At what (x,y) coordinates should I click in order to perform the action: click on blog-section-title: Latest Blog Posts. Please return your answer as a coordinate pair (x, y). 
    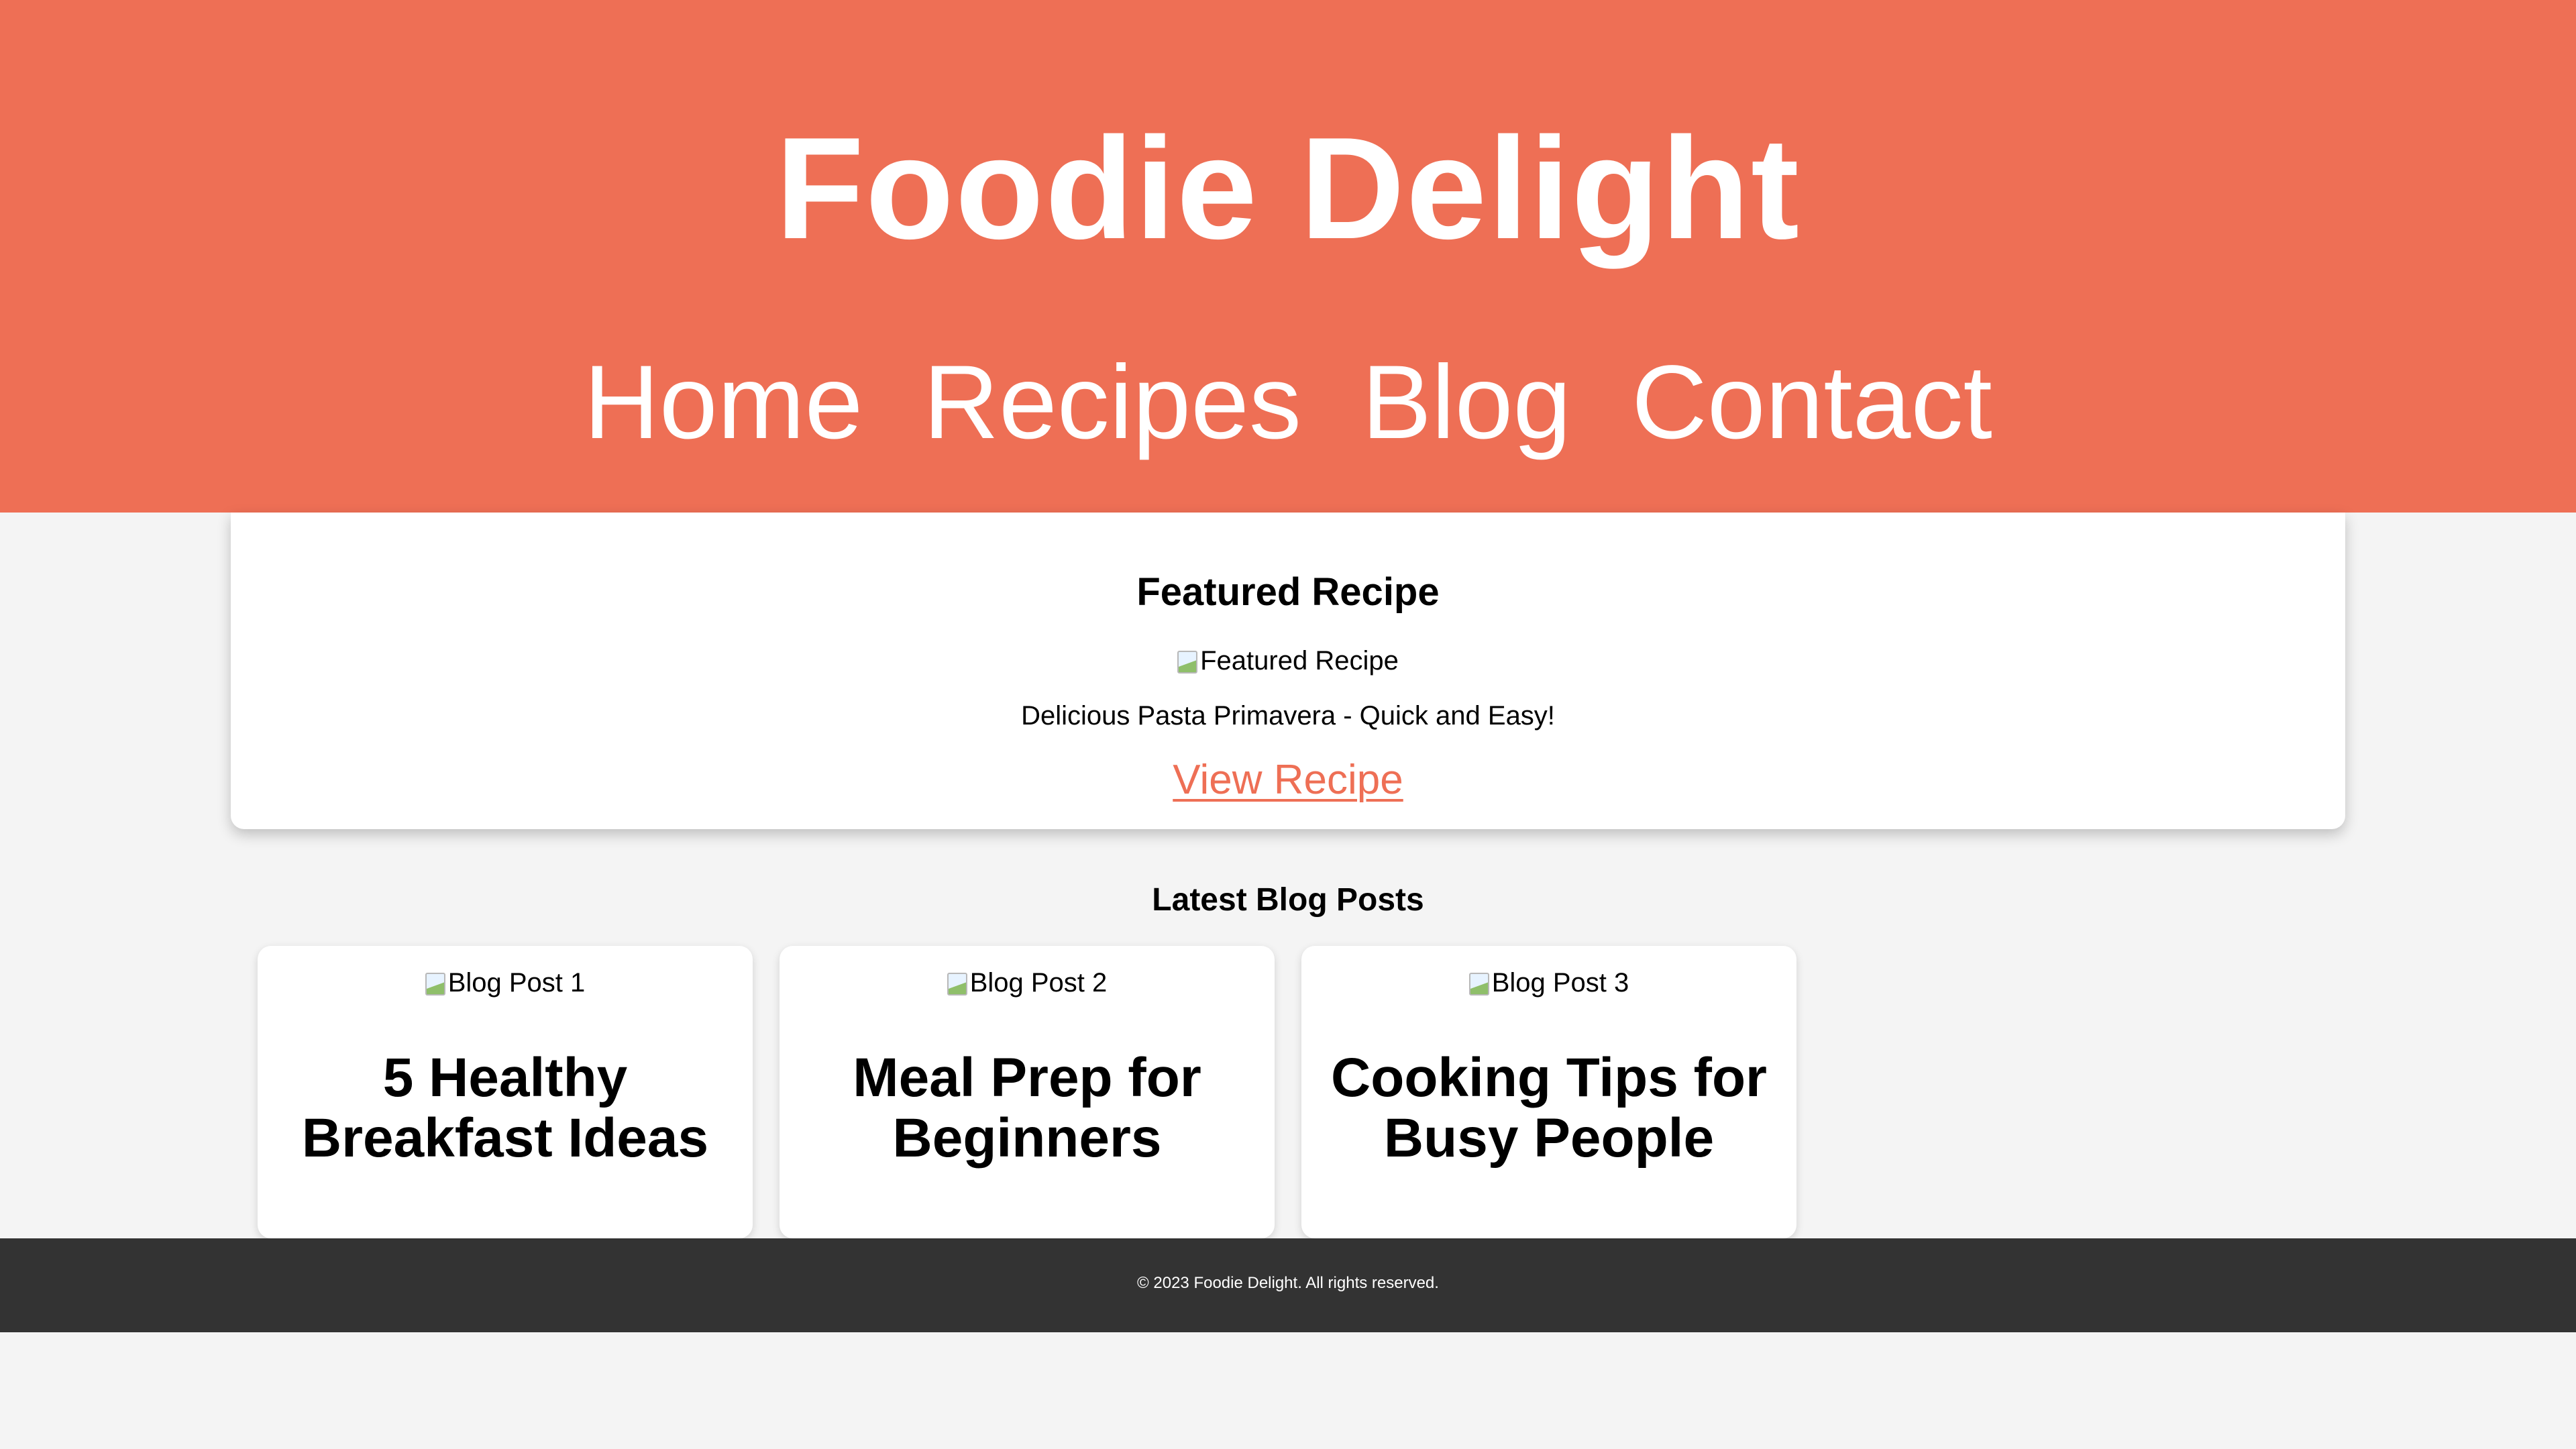
    Looking at the image, I should click on (1288, 900).